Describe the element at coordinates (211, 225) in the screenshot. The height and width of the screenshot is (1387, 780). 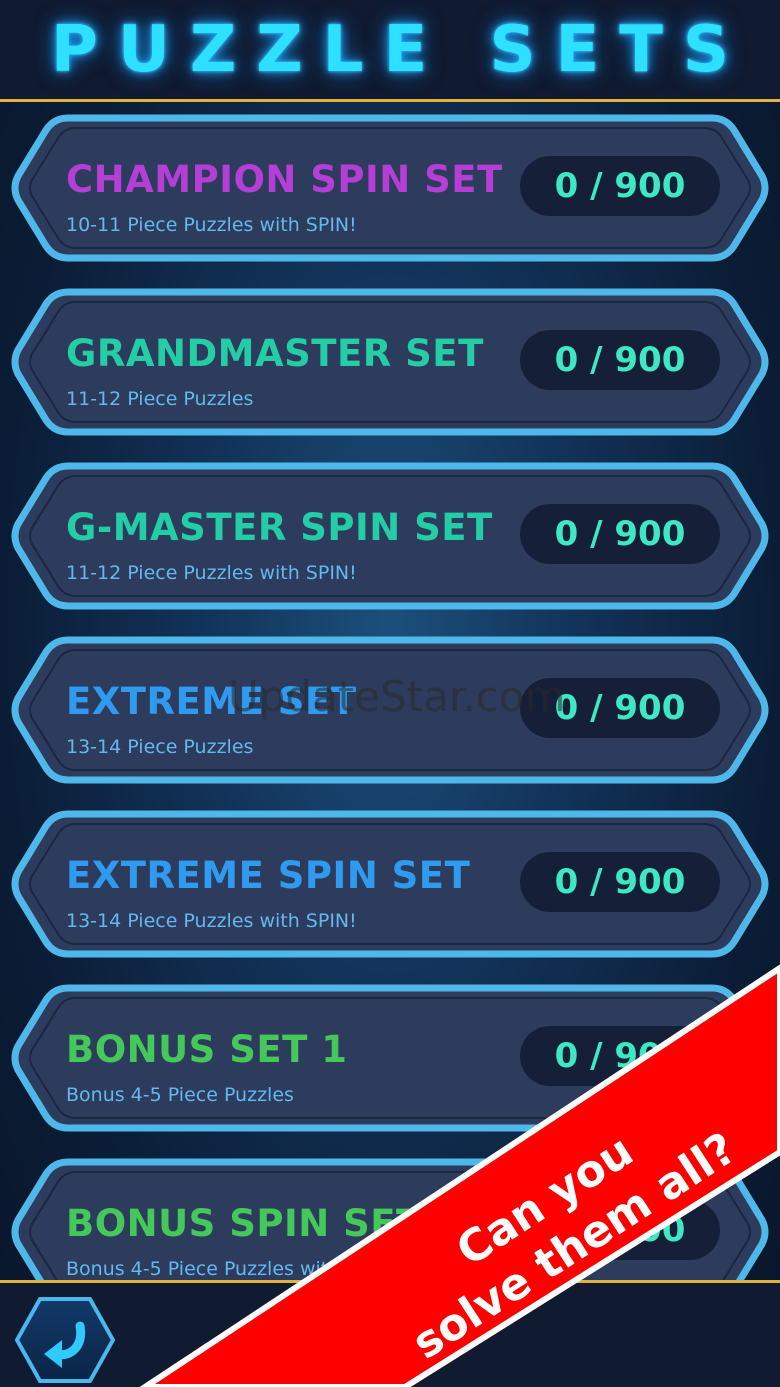
I see `set-subtitle: 10-11 Piece Puzzles with SPIN!` at that location.